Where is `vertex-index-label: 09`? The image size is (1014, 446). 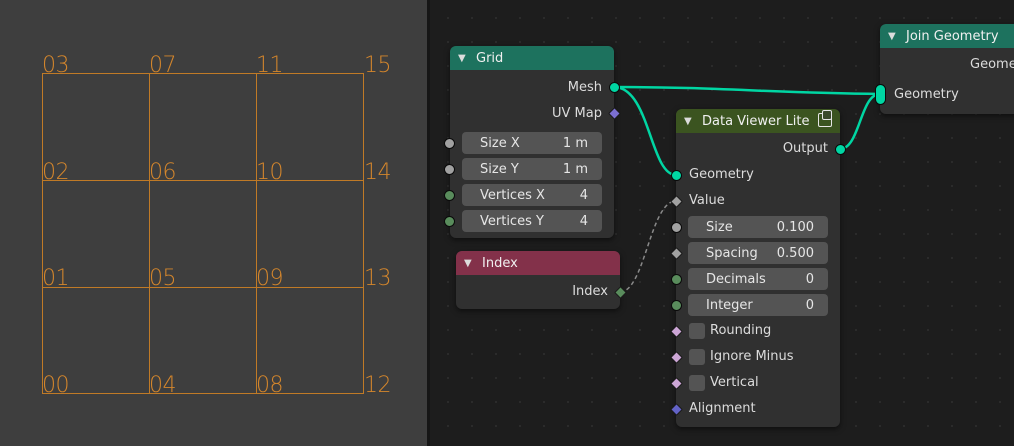 vertex-index-label: 09 is located at coordinates (270, 278).